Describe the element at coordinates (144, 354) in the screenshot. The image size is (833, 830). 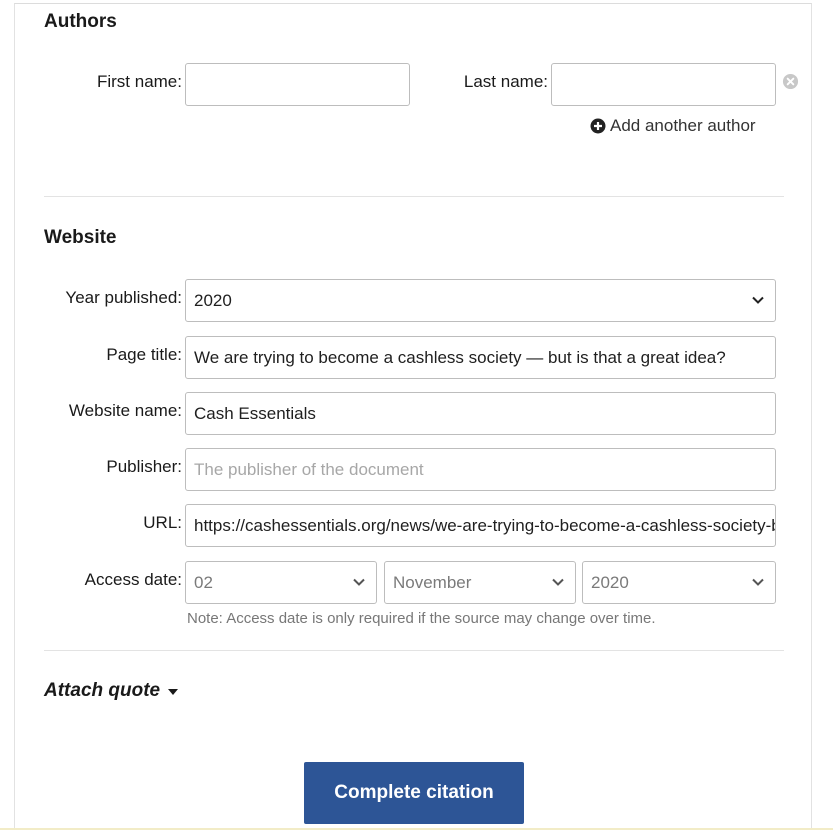
I see `page-title-label: Page title:` at that location.